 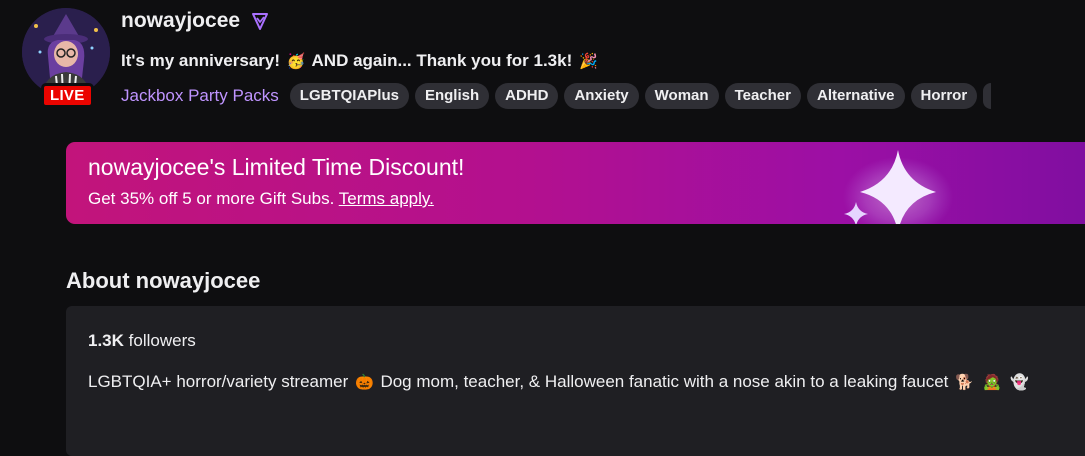 I want to click on tag-lgbtqiaplus: LGBTQIAPlus, so click(x=349, y=96).